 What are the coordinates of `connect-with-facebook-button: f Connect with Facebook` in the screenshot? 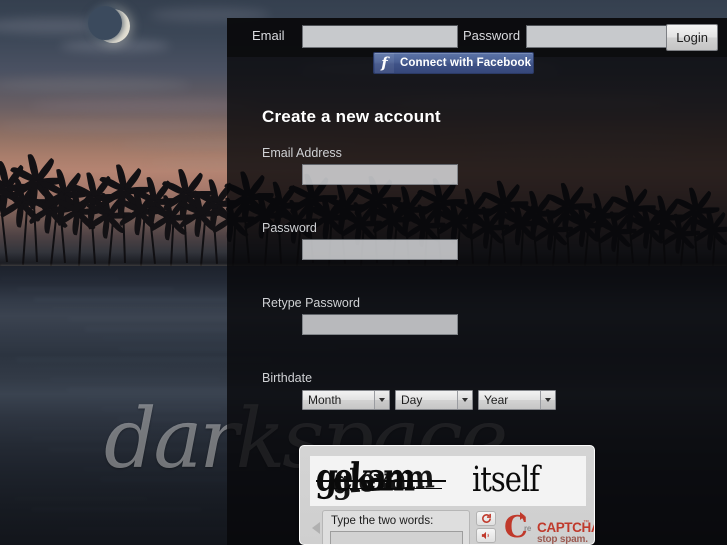 It's located at (453, 63).